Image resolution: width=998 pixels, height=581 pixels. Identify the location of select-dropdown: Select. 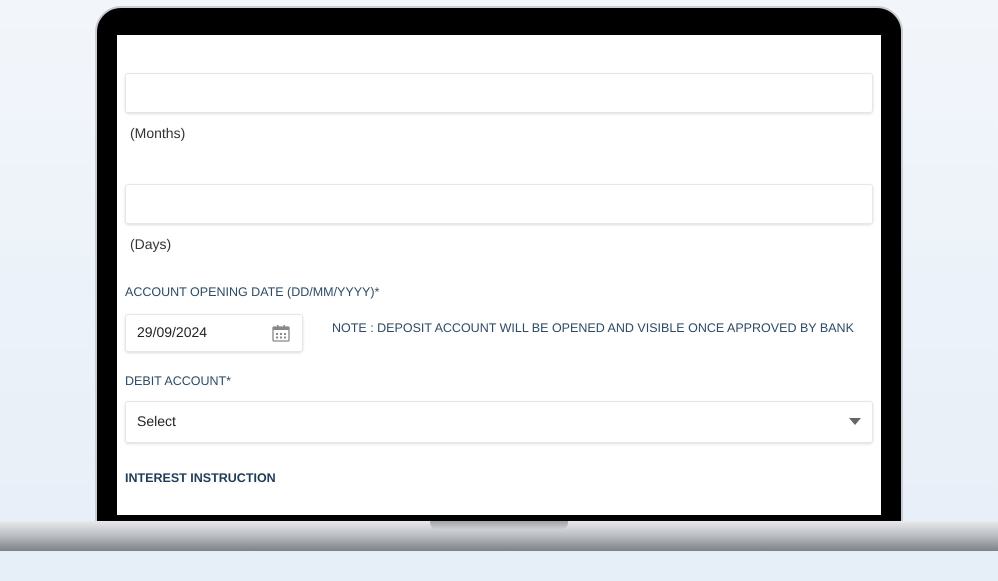
(499, 421).